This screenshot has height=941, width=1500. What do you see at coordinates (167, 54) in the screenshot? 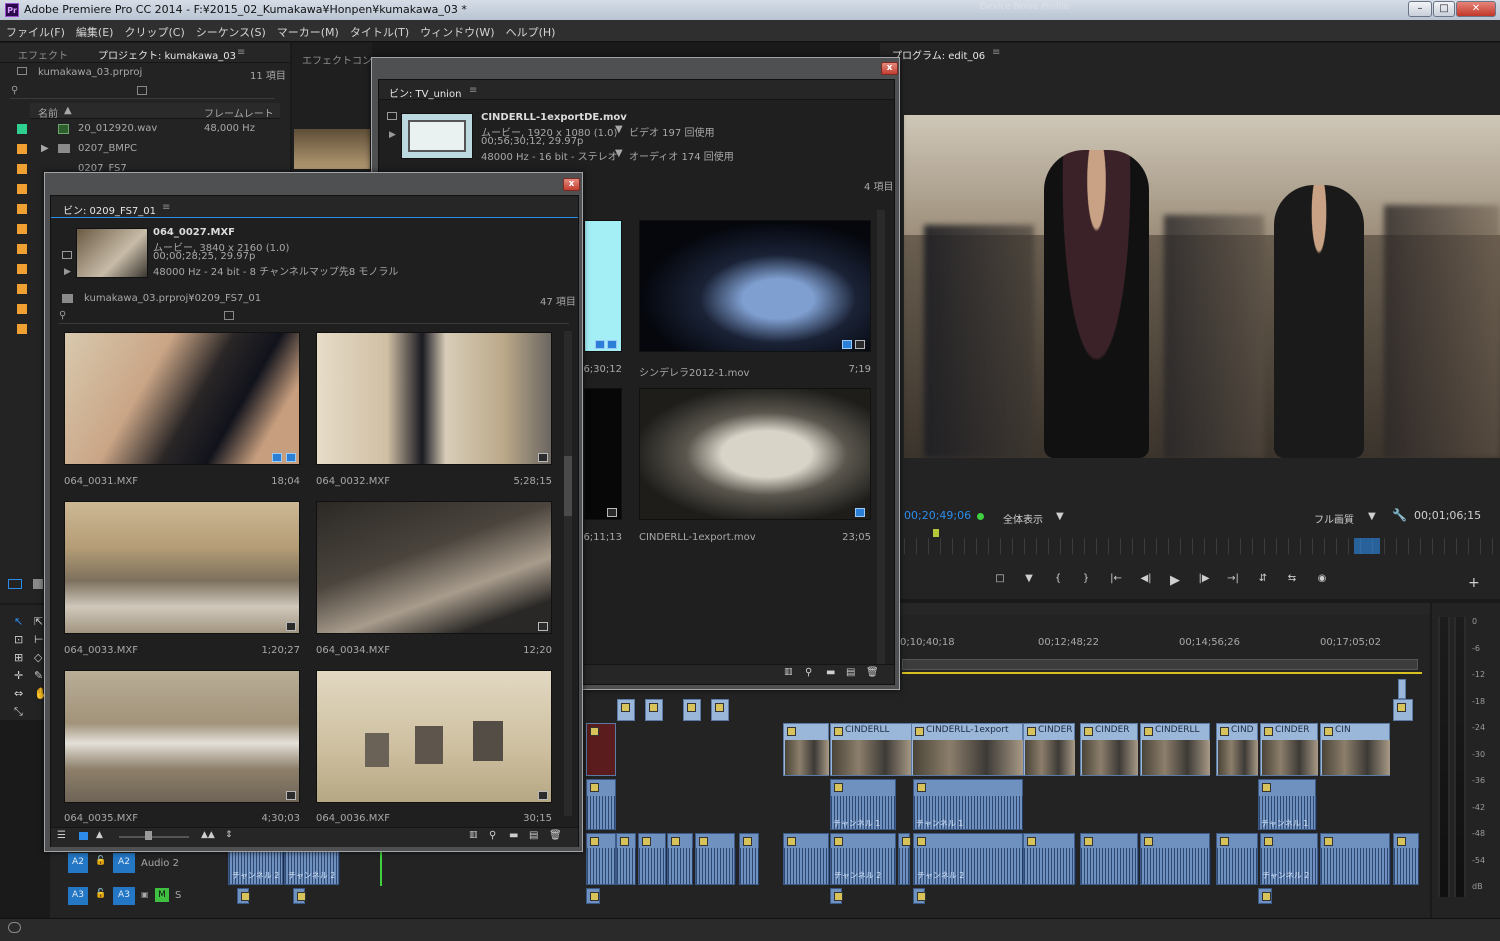
I see `tab-project: プロジェクト: kumakawa_03` at bounding box center [167, 54].